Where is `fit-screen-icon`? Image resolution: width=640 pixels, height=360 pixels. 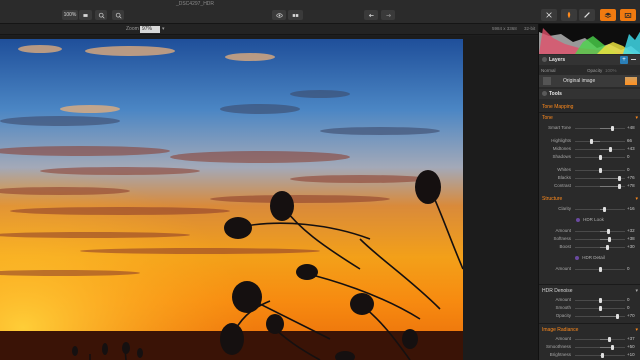
fit-screen-icon is located at coordinates (85, 15).